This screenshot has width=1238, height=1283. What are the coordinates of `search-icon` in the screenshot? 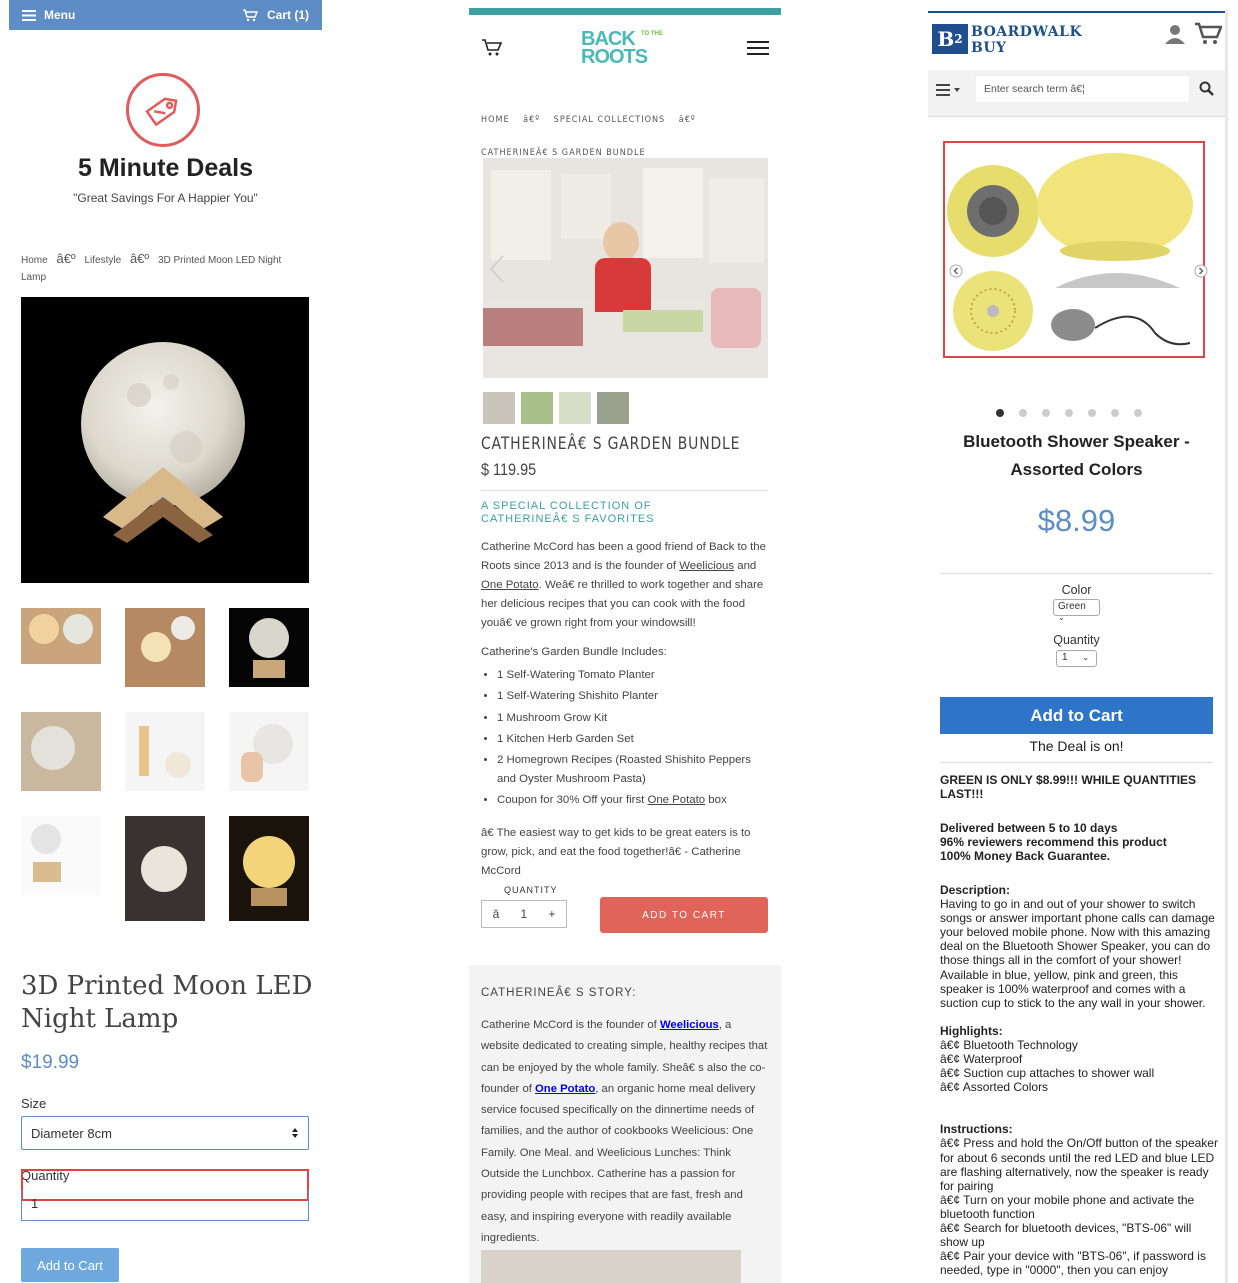 It's located at (1207, 89).